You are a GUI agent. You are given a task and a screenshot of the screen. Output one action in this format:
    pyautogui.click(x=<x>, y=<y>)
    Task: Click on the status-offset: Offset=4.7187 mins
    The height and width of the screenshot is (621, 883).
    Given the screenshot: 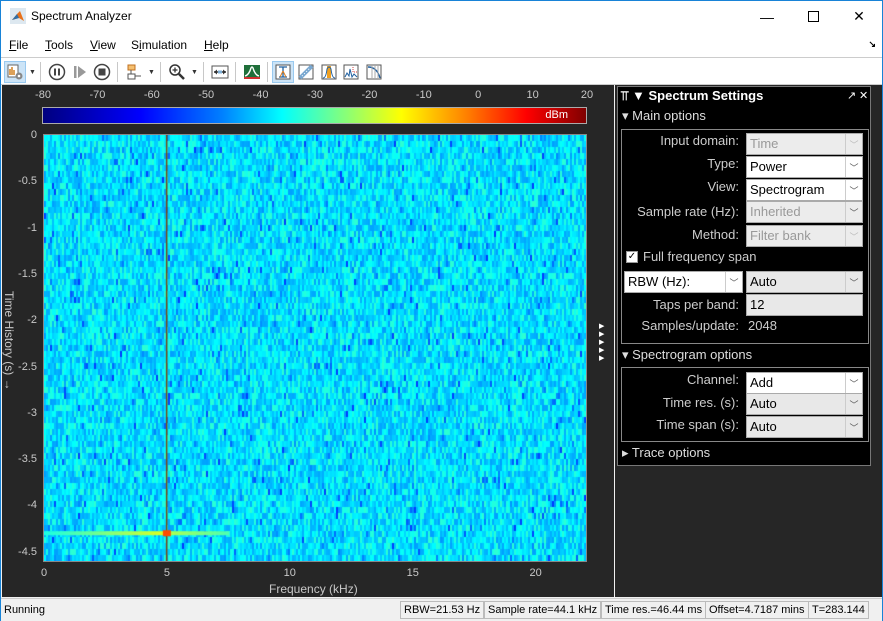 What is the action you would take?
    pyautogui.click(x=757, y=610)
    